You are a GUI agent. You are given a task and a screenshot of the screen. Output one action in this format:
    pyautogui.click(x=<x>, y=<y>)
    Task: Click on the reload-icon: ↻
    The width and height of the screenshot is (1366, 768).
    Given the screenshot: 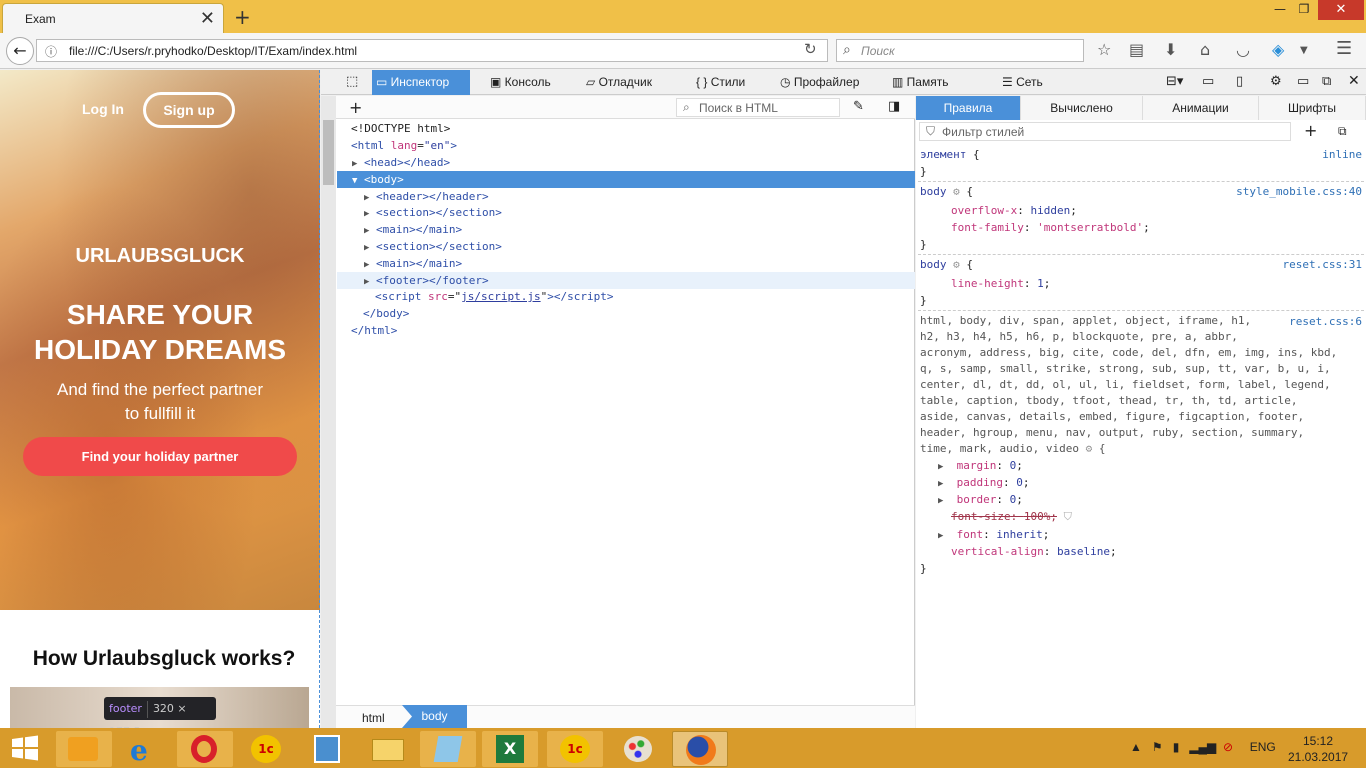 What is the action you would take?
    pyautogui.click(x=810, y=49)
    